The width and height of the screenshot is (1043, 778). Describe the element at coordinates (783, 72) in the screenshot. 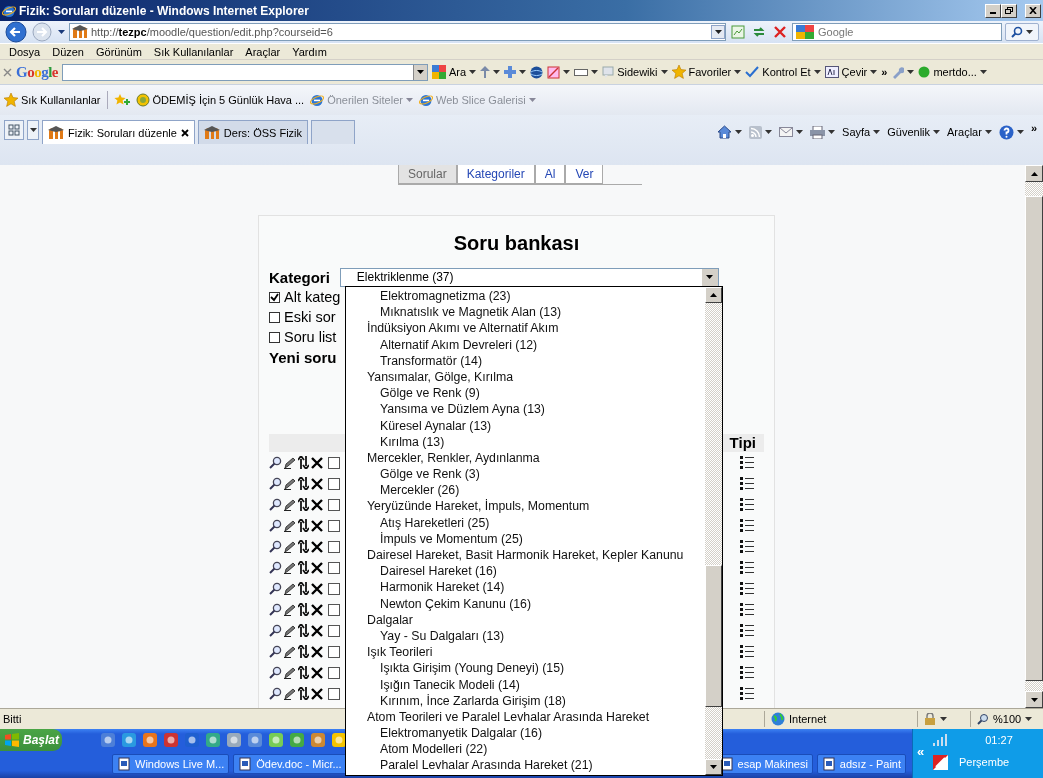

I see `spell-check-button: Kontrol Et` at that location.